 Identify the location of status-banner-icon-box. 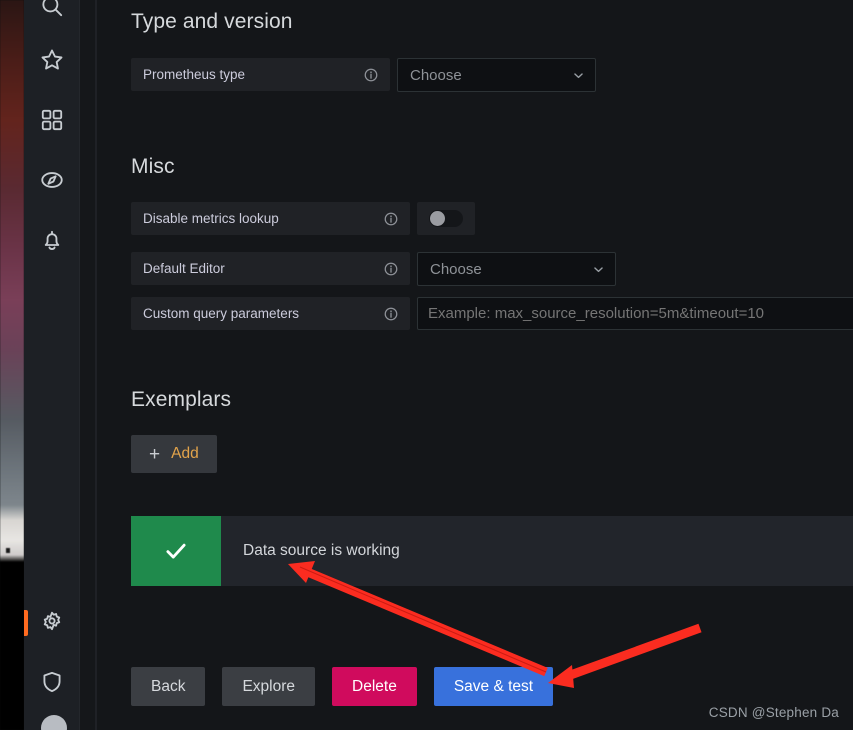
(176, 551).